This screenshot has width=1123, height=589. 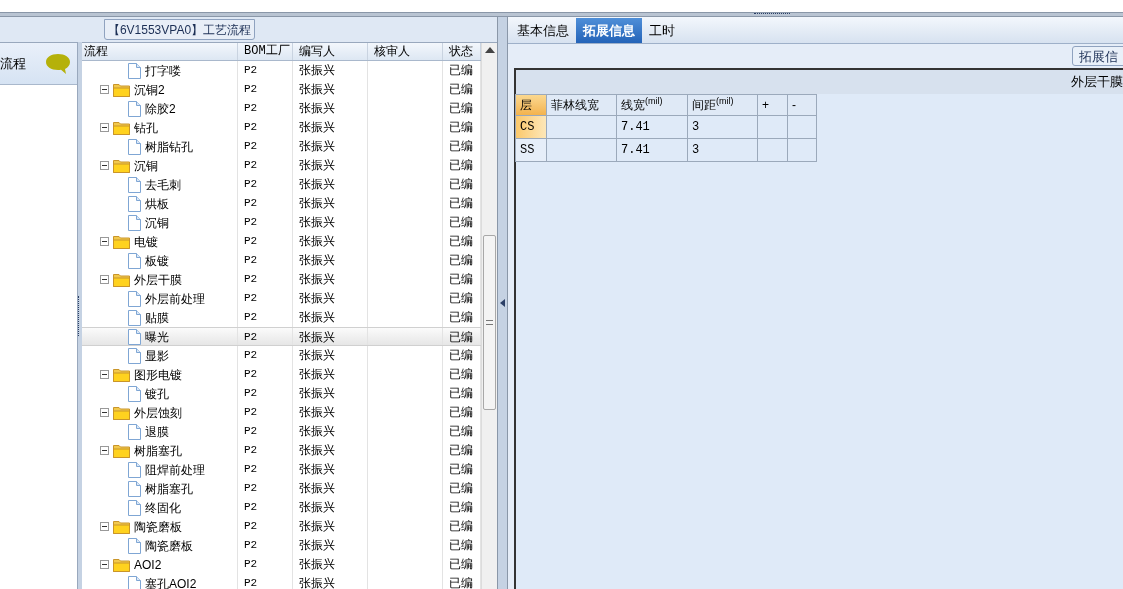 I want to click on column-header: 菲林线宽, so click(x=582, y=105).